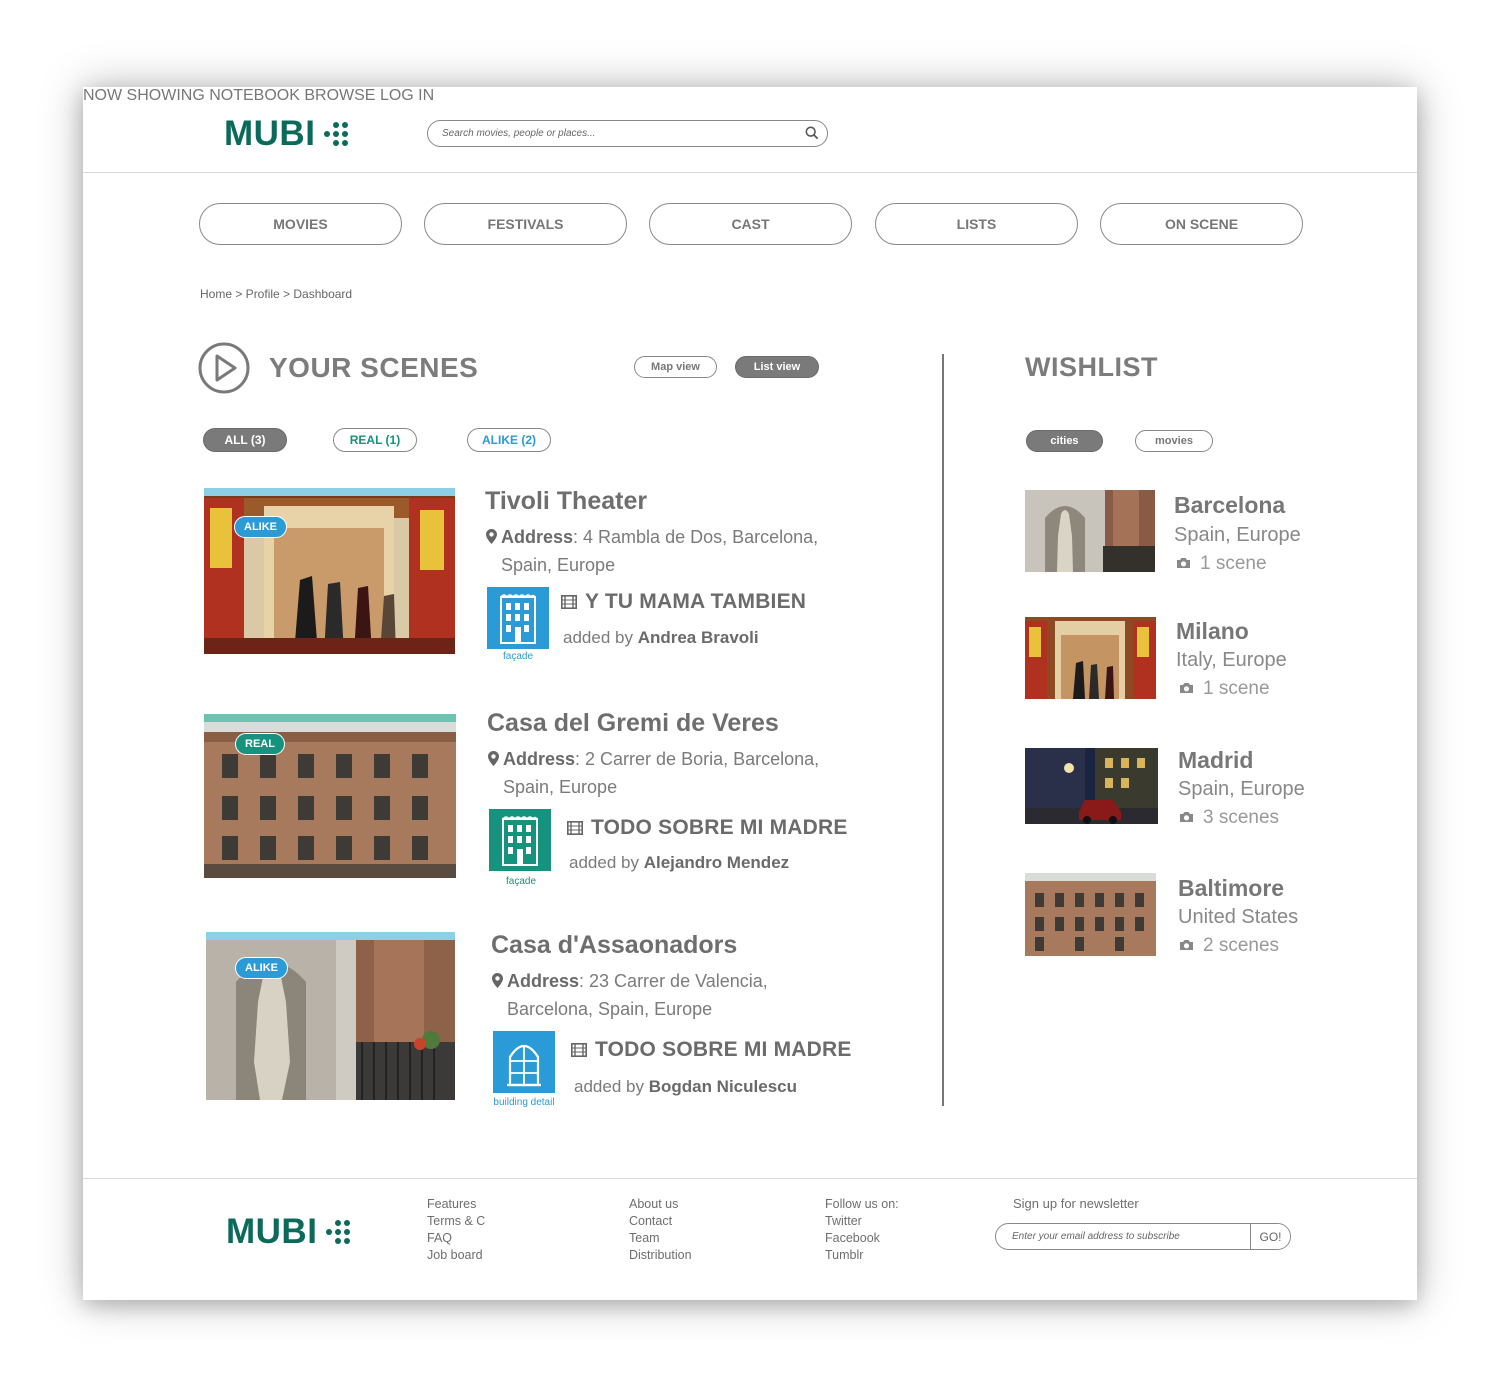 This screenshot has height=1380, width=1500. Describe the element at coordinates (696, 537) in the screenshot. I see `address-line1: : 4 Rambla de Dos, Barcelona,` at that location.